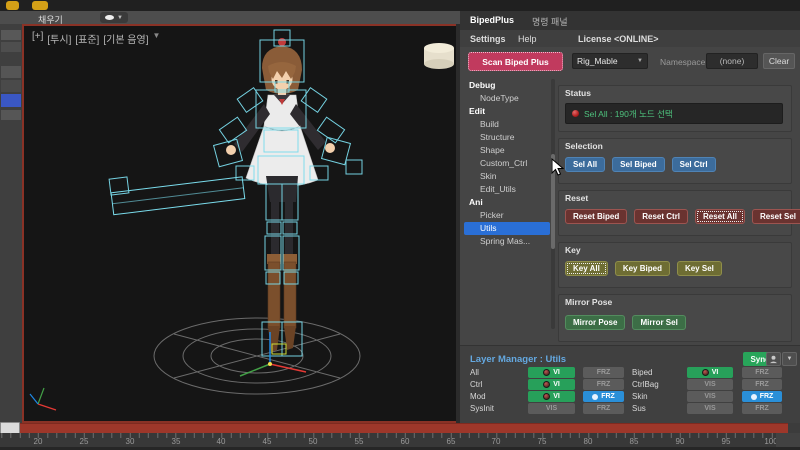  Describe the element at coordinates (586, 268) in the screenshot. I see `key-all-button: Key All` at that location.